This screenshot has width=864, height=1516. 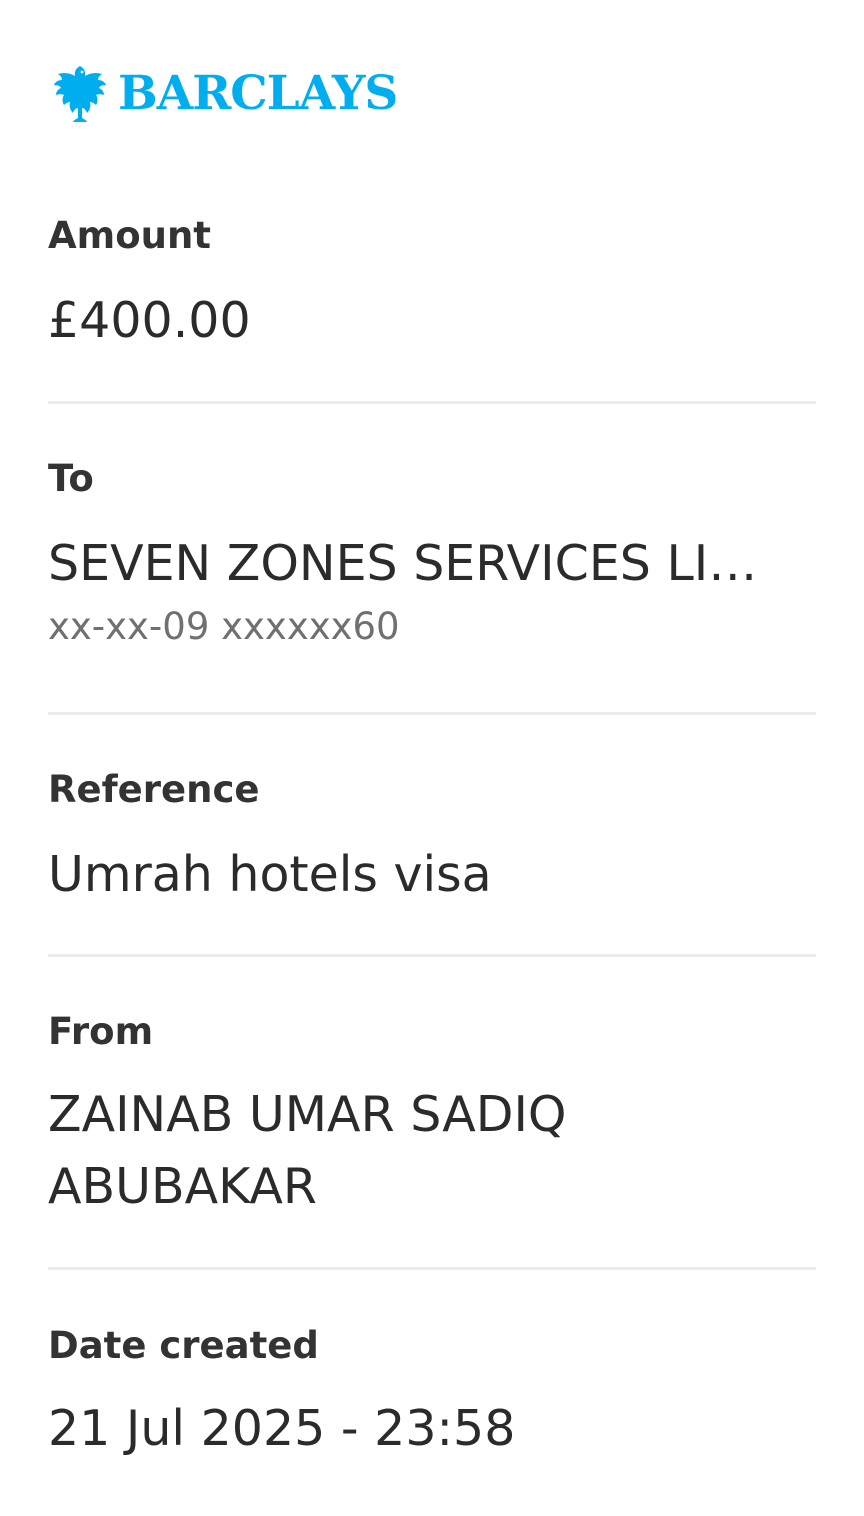 What do you see at coordinates (224, 626) in the screenshot?
I see `recipient-account: xx-xx-09 xxxxxx60` at bounding box center [224, 626].